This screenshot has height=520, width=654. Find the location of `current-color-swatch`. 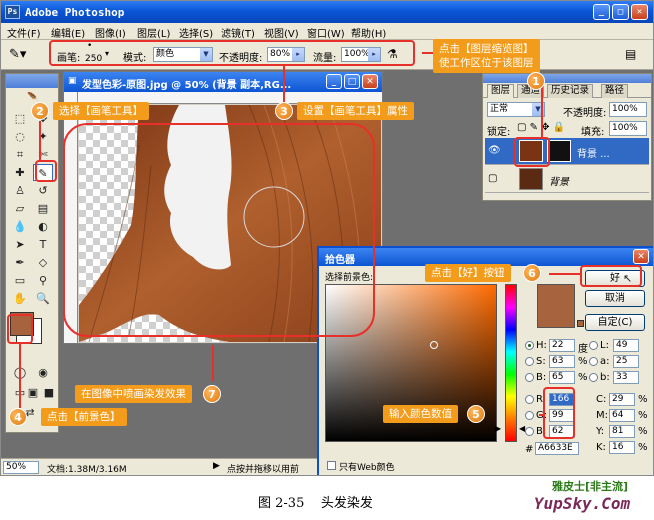

current-color-swatch is located at coordinates (556, 317).